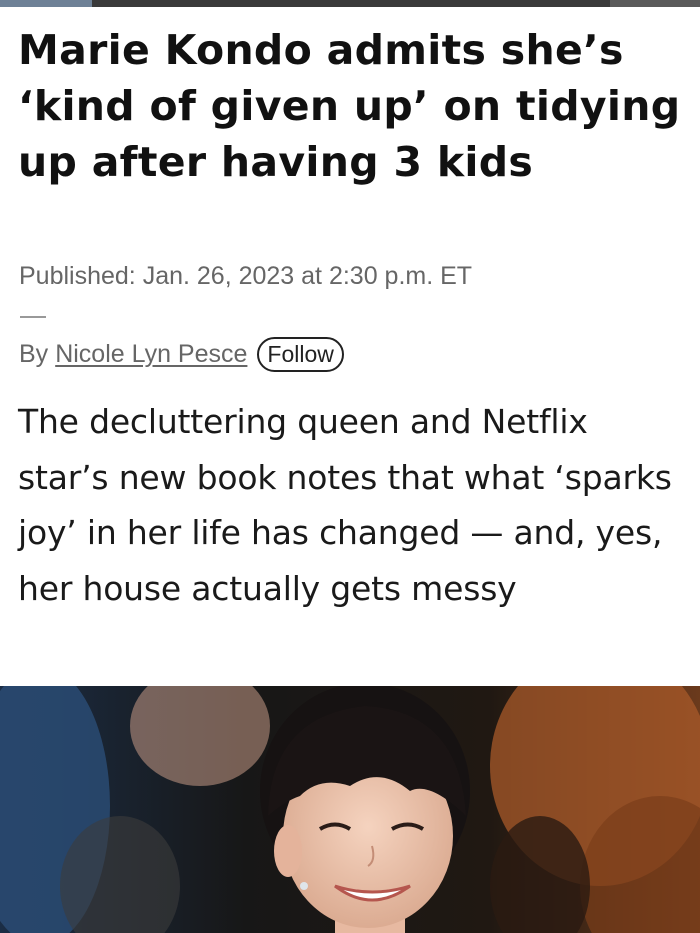  I want to click on follow-button: Follow, so click(300, 354).